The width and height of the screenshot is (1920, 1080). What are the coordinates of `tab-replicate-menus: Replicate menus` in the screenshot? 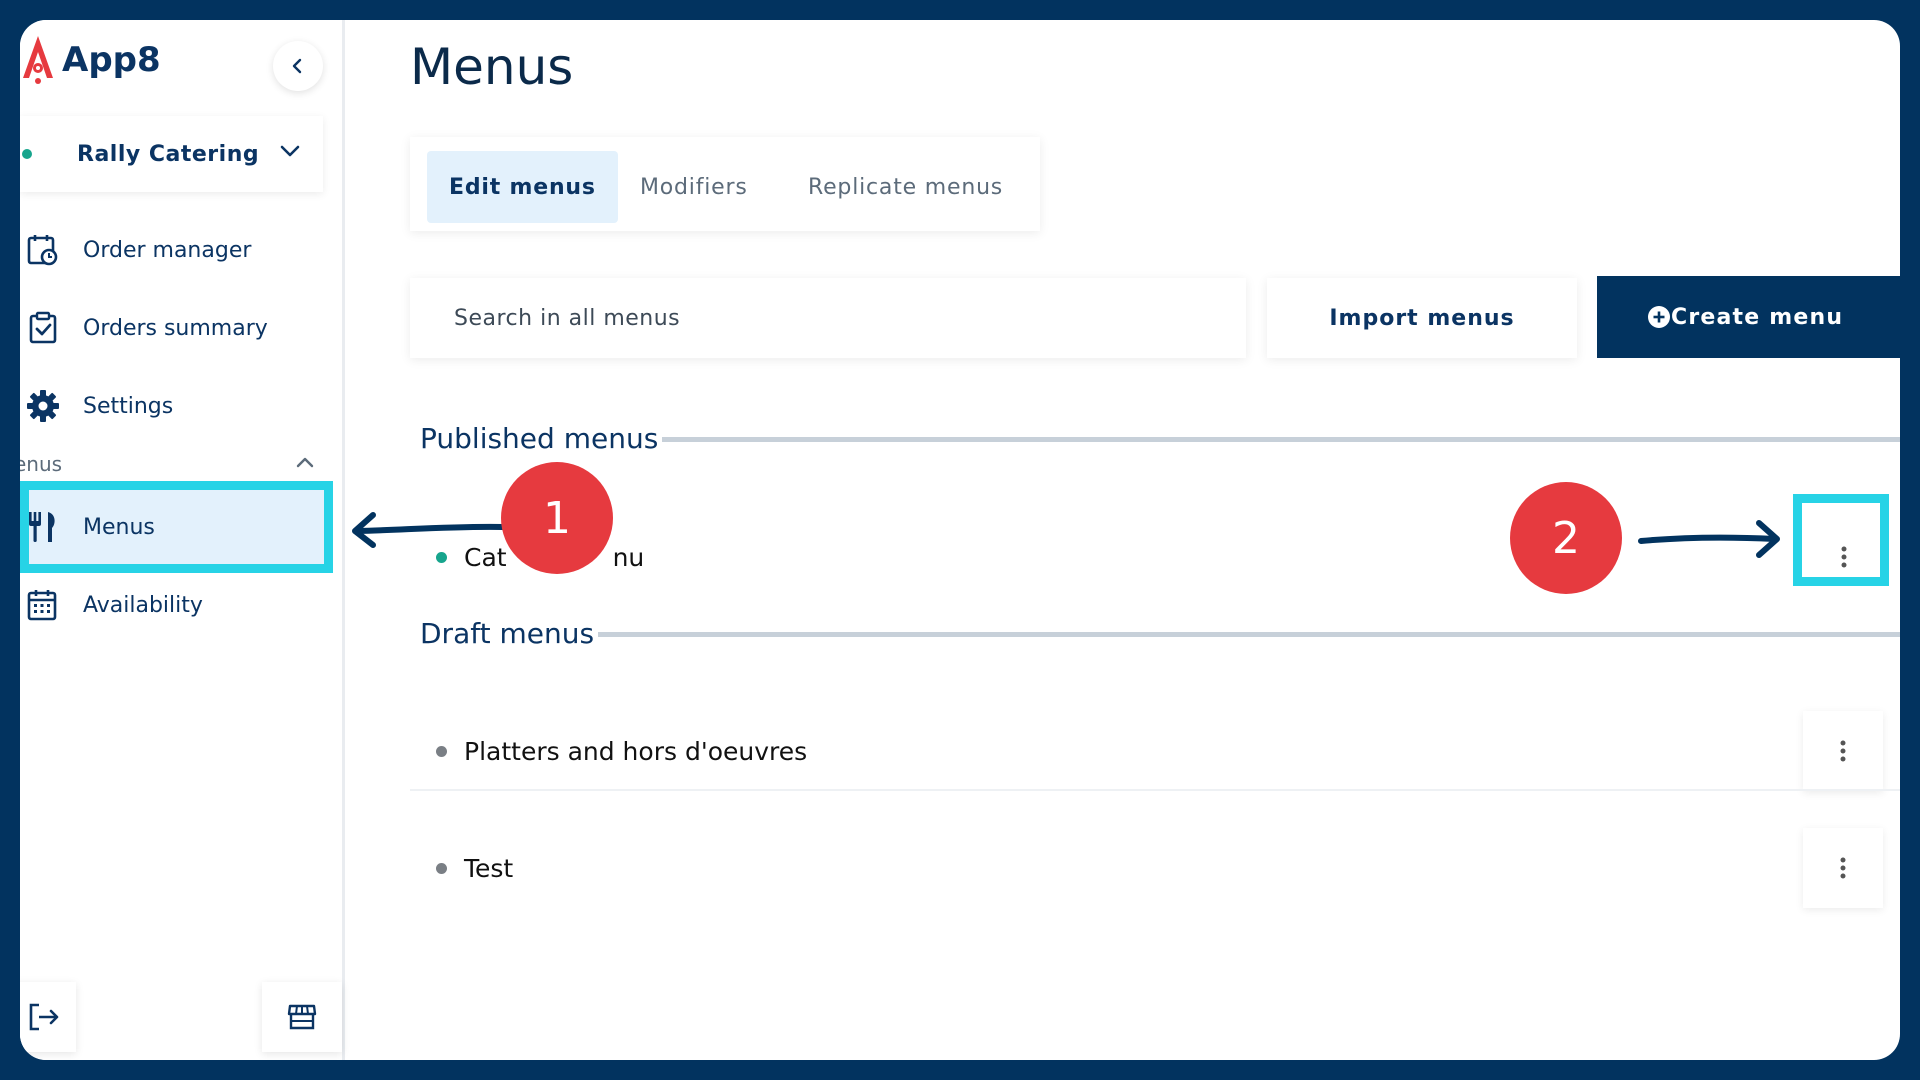 It's located at (905, 187).